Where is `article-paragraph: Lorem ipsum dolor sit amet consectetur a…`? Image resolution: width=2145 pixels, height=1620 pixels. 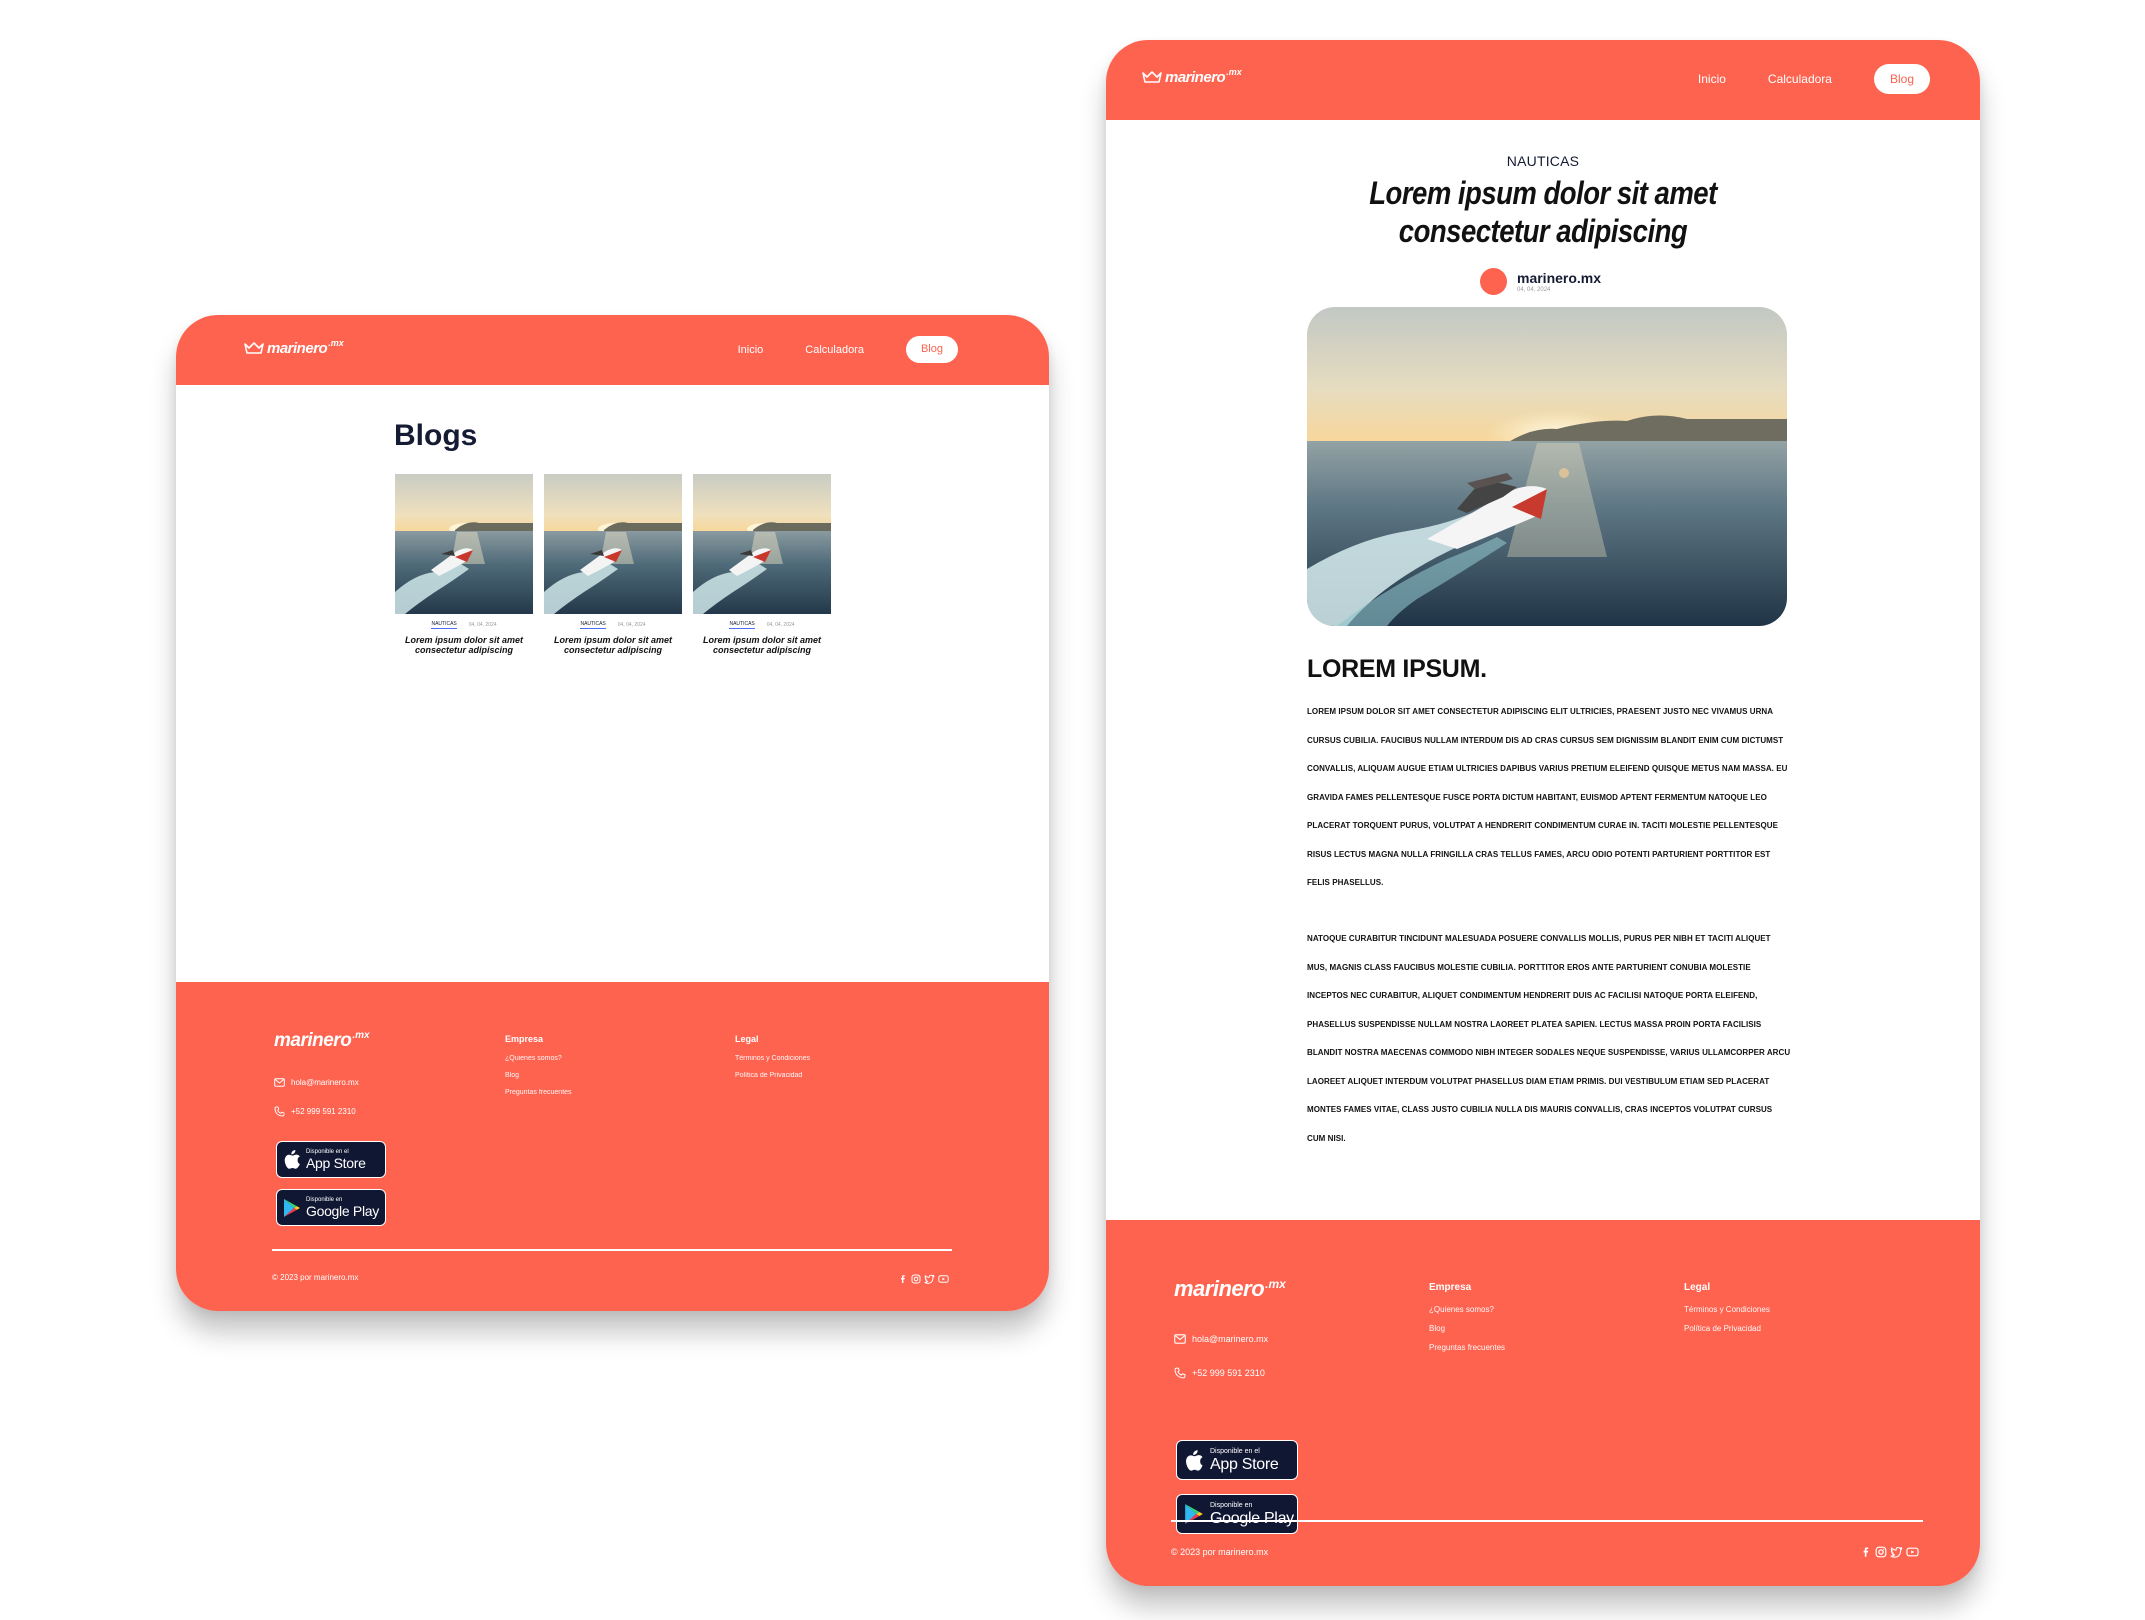
article-paragraph: Lorem ipsum dolor sit amet consectetur a… is located at coordinates (1547, 797).